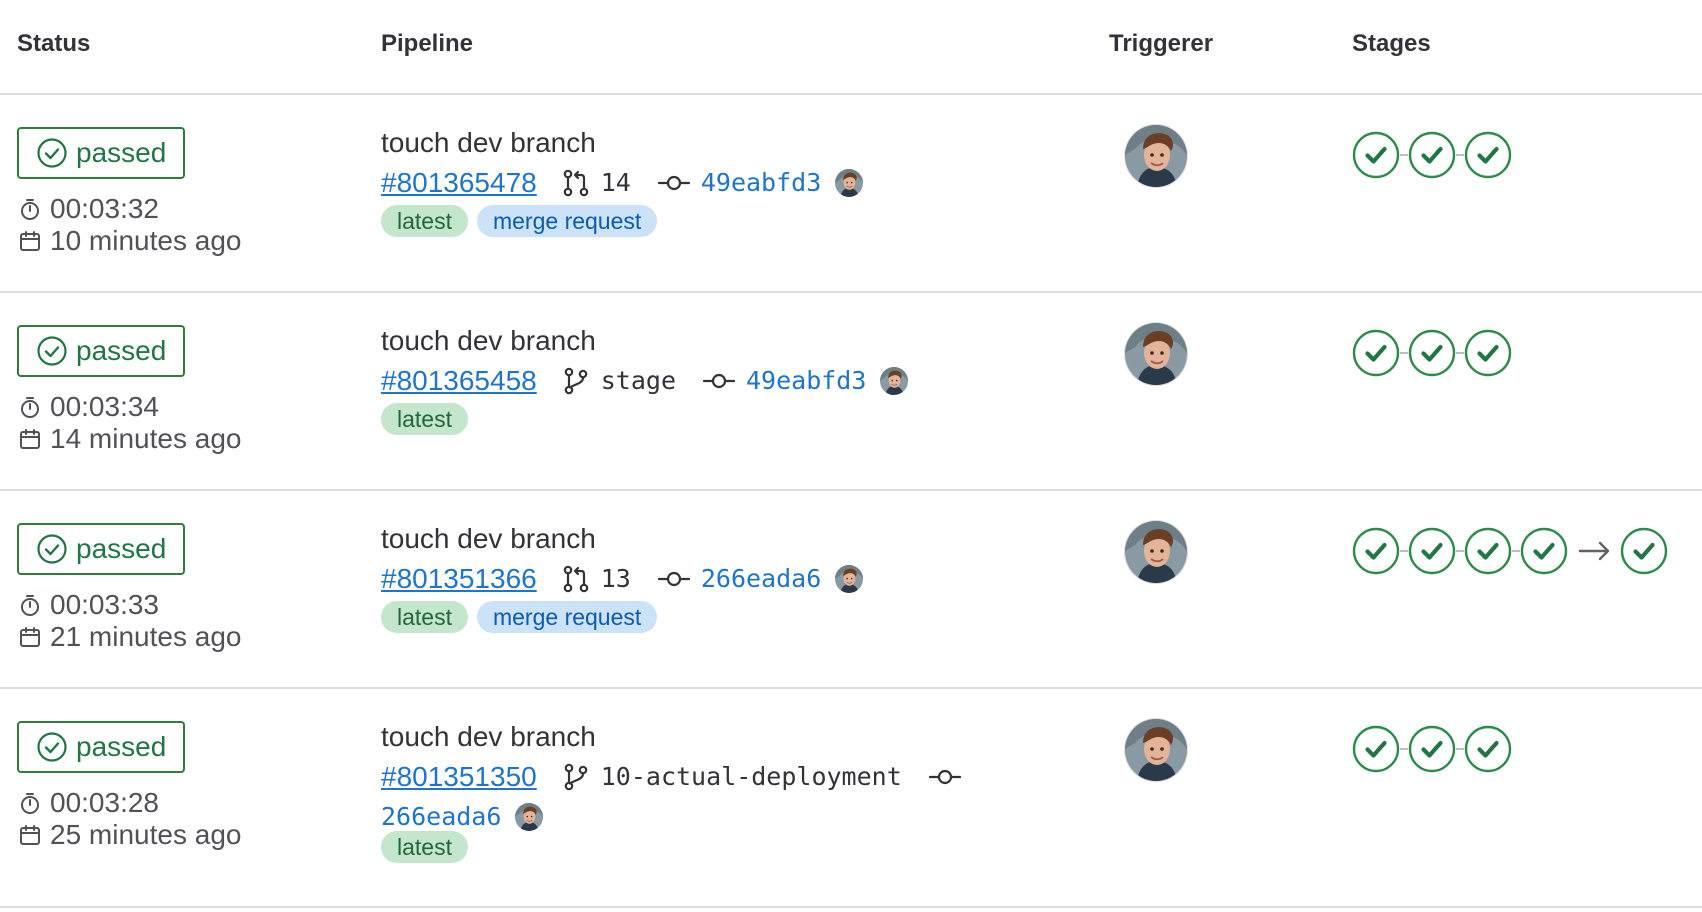  Describe the element at coordinates (851, 47) in the screenshot. I see `table-header: Status Pipeline Triggerer Stages` at that location.